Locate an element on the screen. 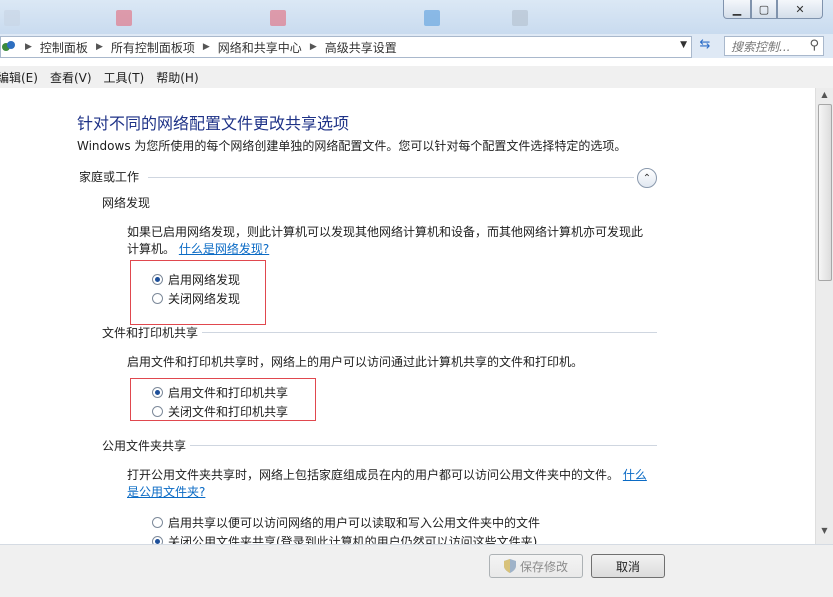 The image size is (833, 597). cancel-label: 取消 is located at coordinates (627, 566).